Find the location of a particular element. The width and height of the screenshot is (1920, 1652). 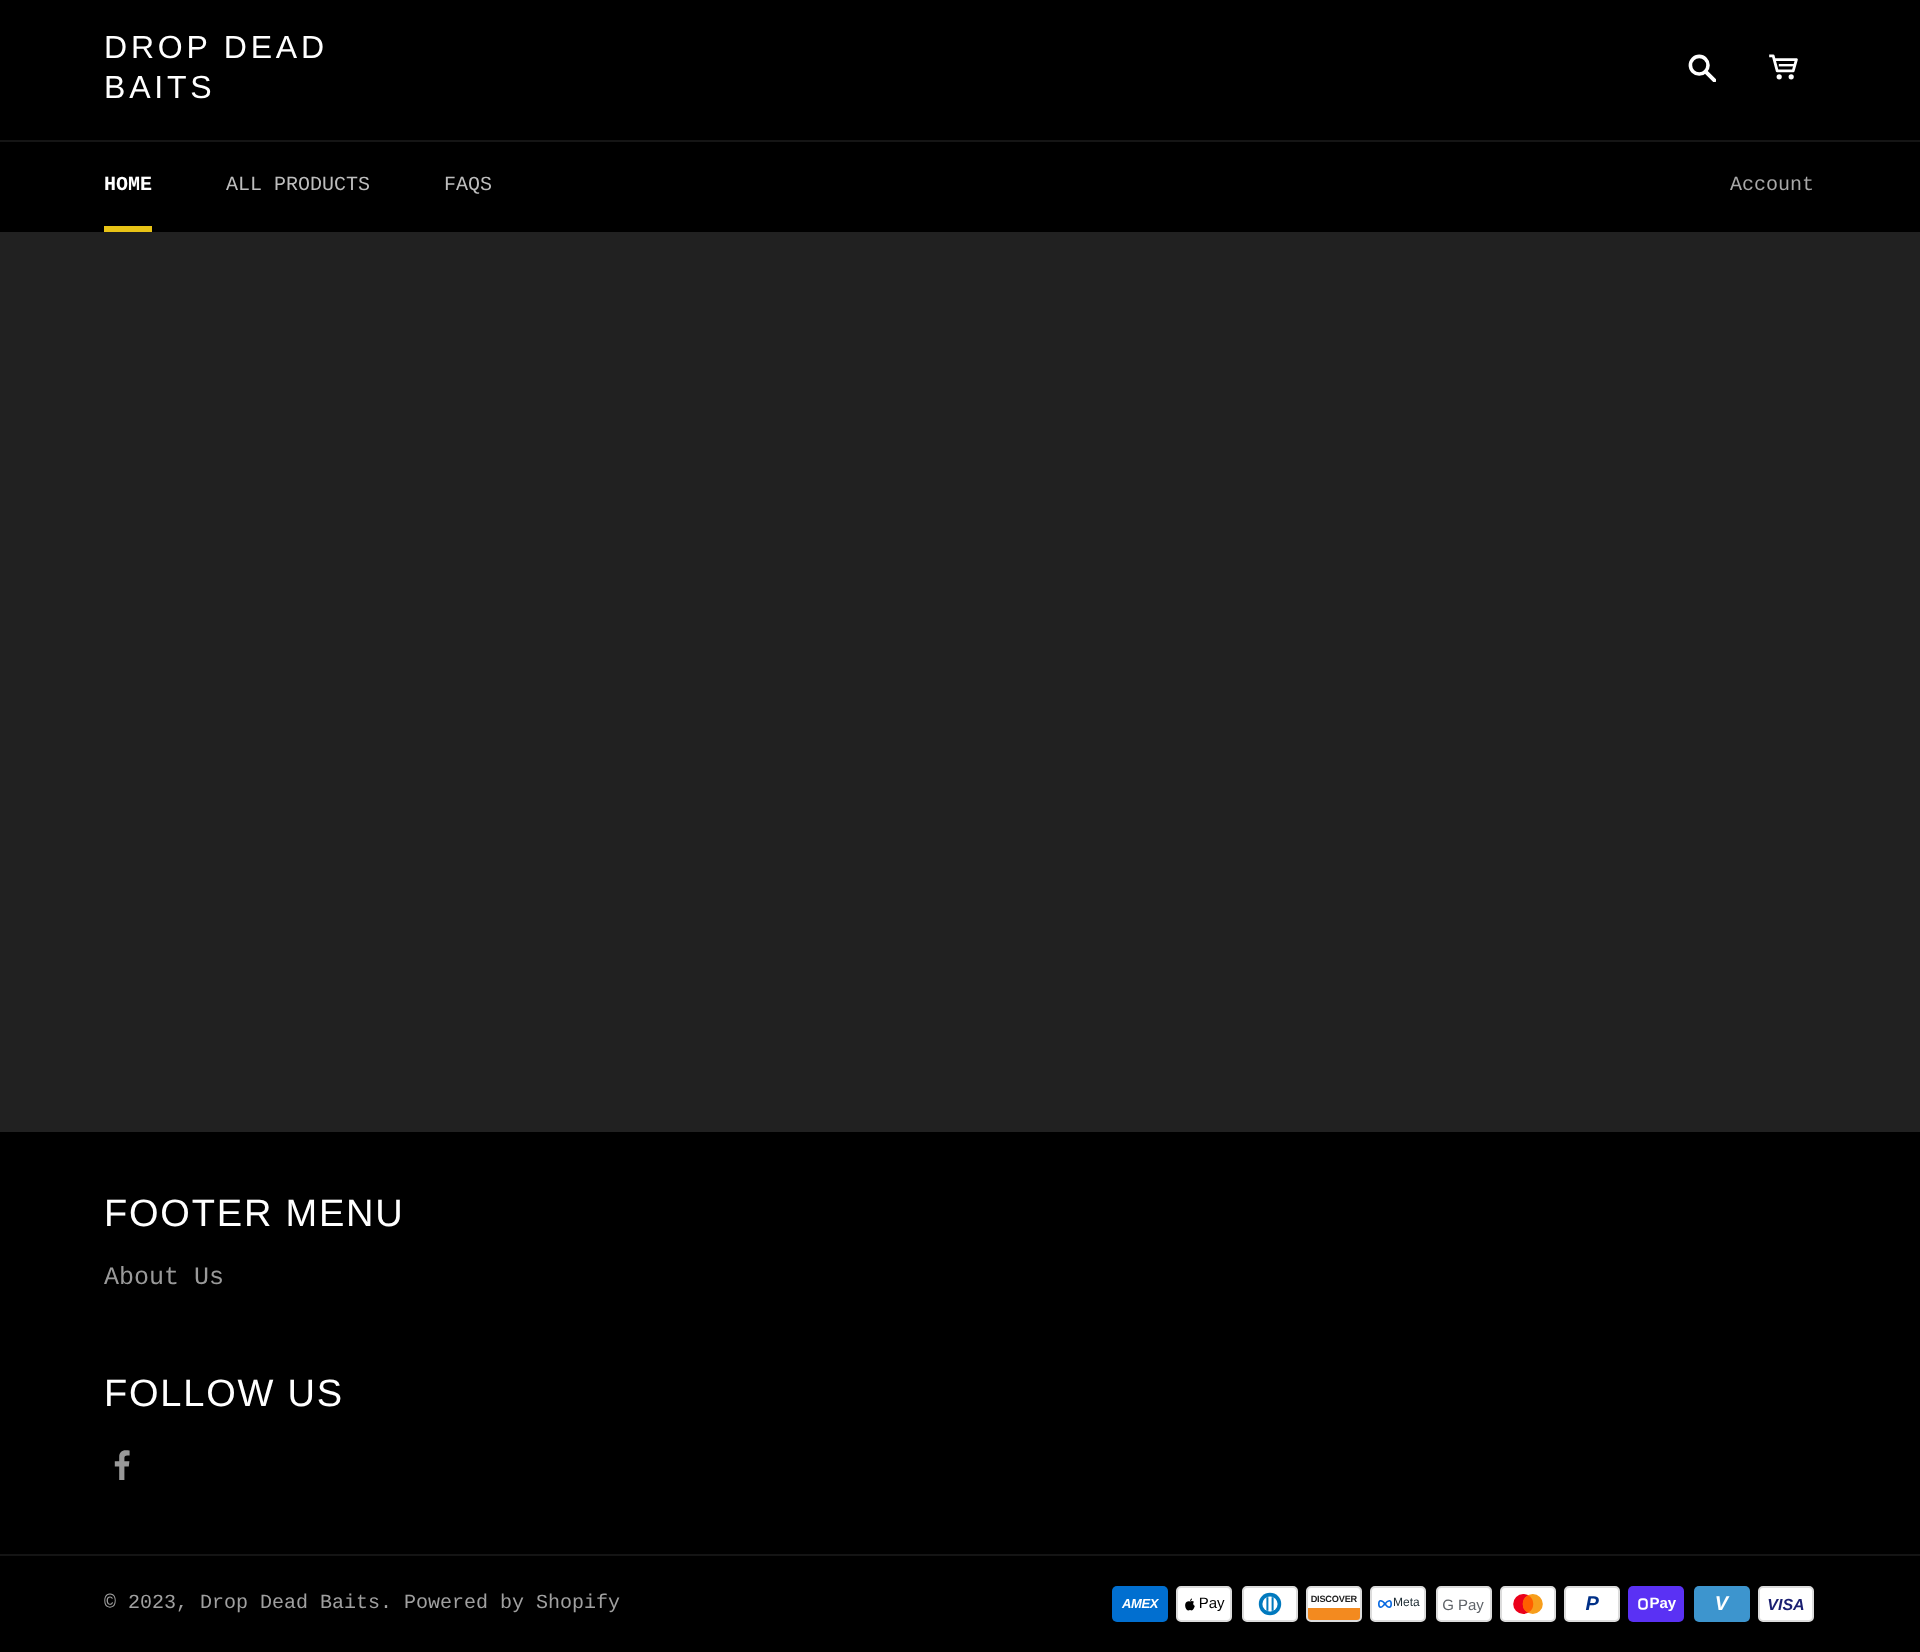

footer-link: About Us is located at coordinates (164, 1278).